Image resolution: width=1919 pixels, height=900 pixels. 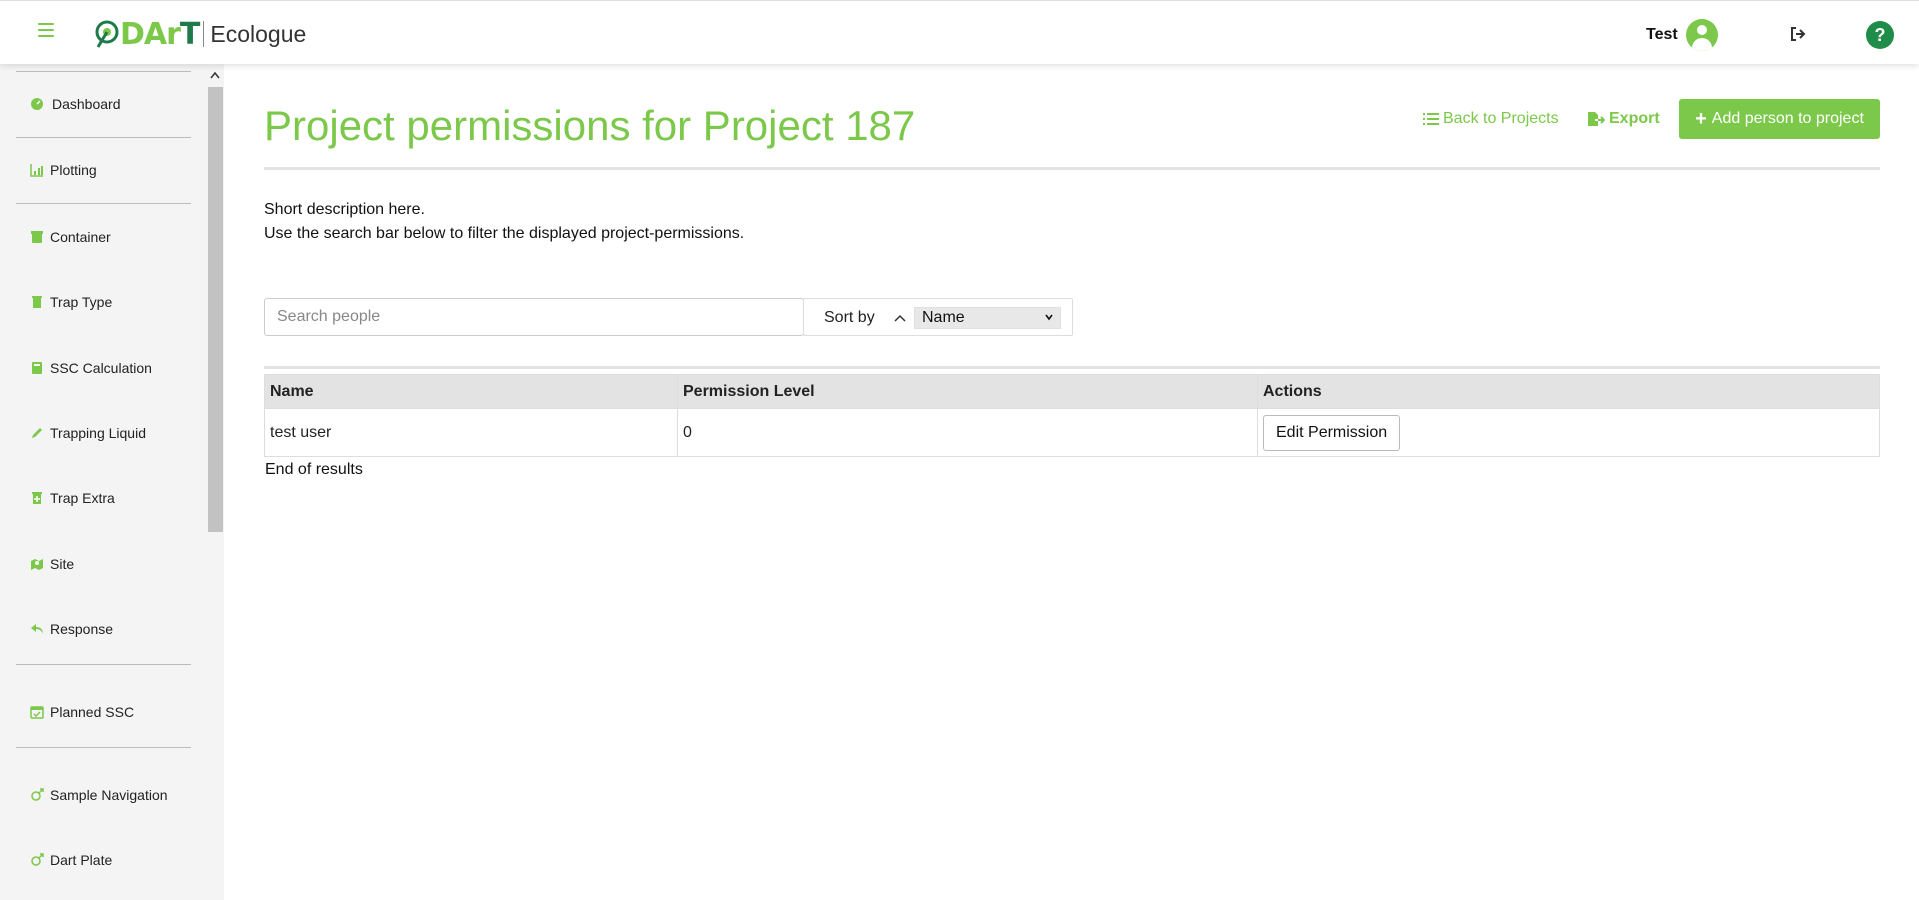 I want to click on sidebar-item-label: Dashboard, so click(x=86, y=104).